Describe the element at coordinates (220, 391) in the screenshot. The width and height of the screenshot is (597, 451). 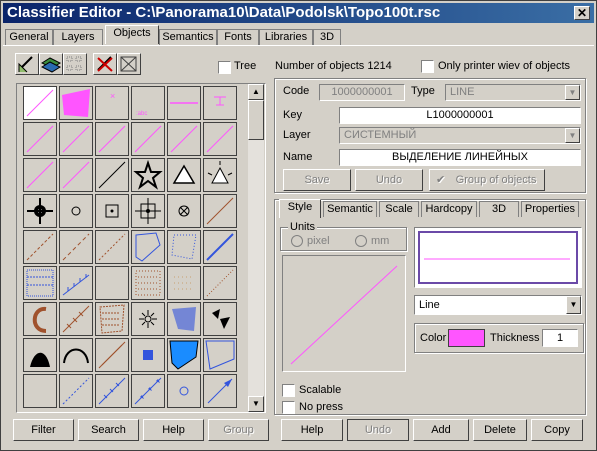
I see `blue-arrow-icon` at that location.